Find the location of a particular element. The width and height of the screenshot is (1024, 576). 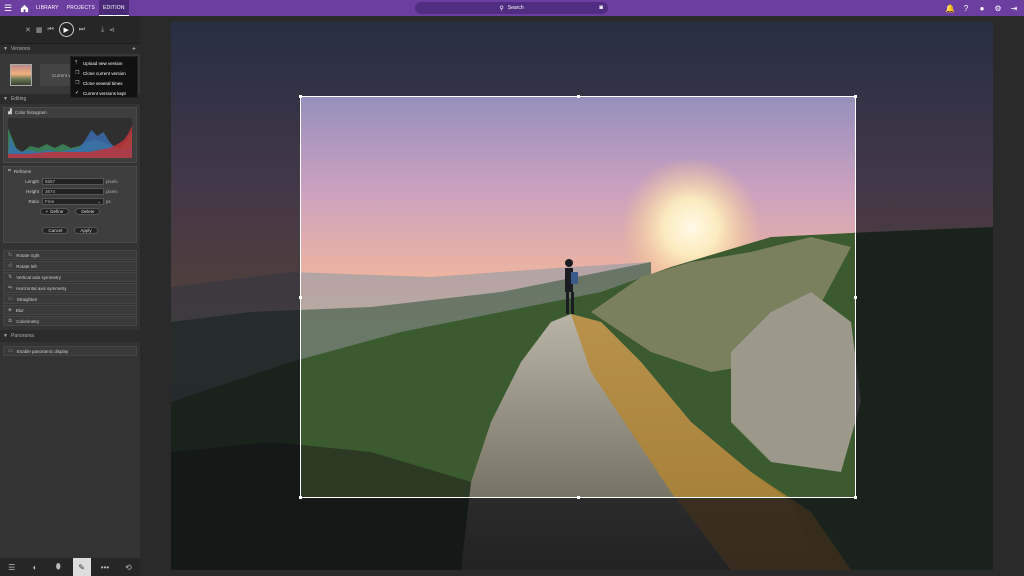

color-histogram-panel: ▟ Color histogram is located at coordinates (70, 135).